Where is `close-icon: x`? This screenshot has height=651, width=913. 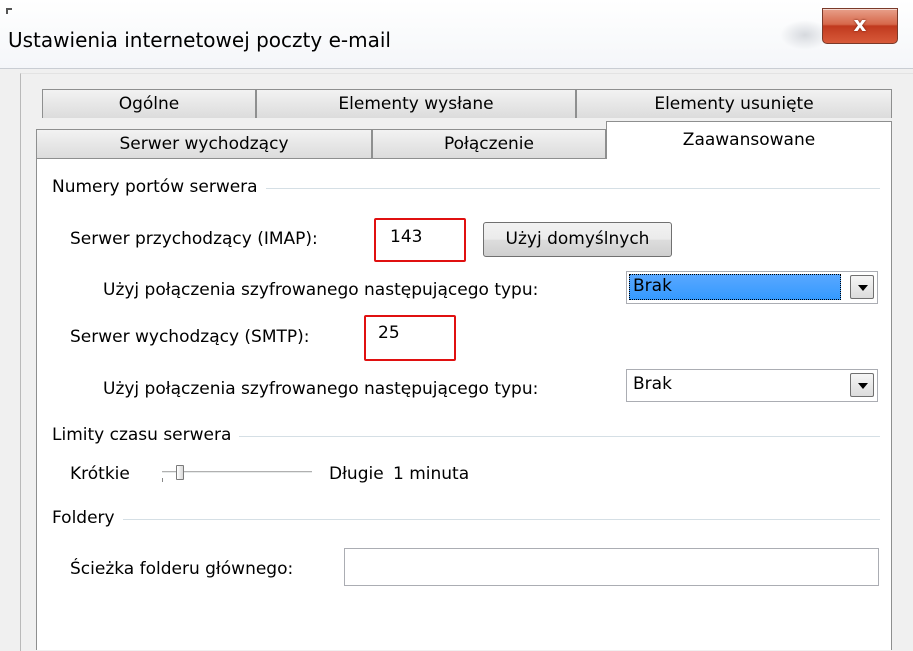 close-icon: x is located at coordinates (860, 24).